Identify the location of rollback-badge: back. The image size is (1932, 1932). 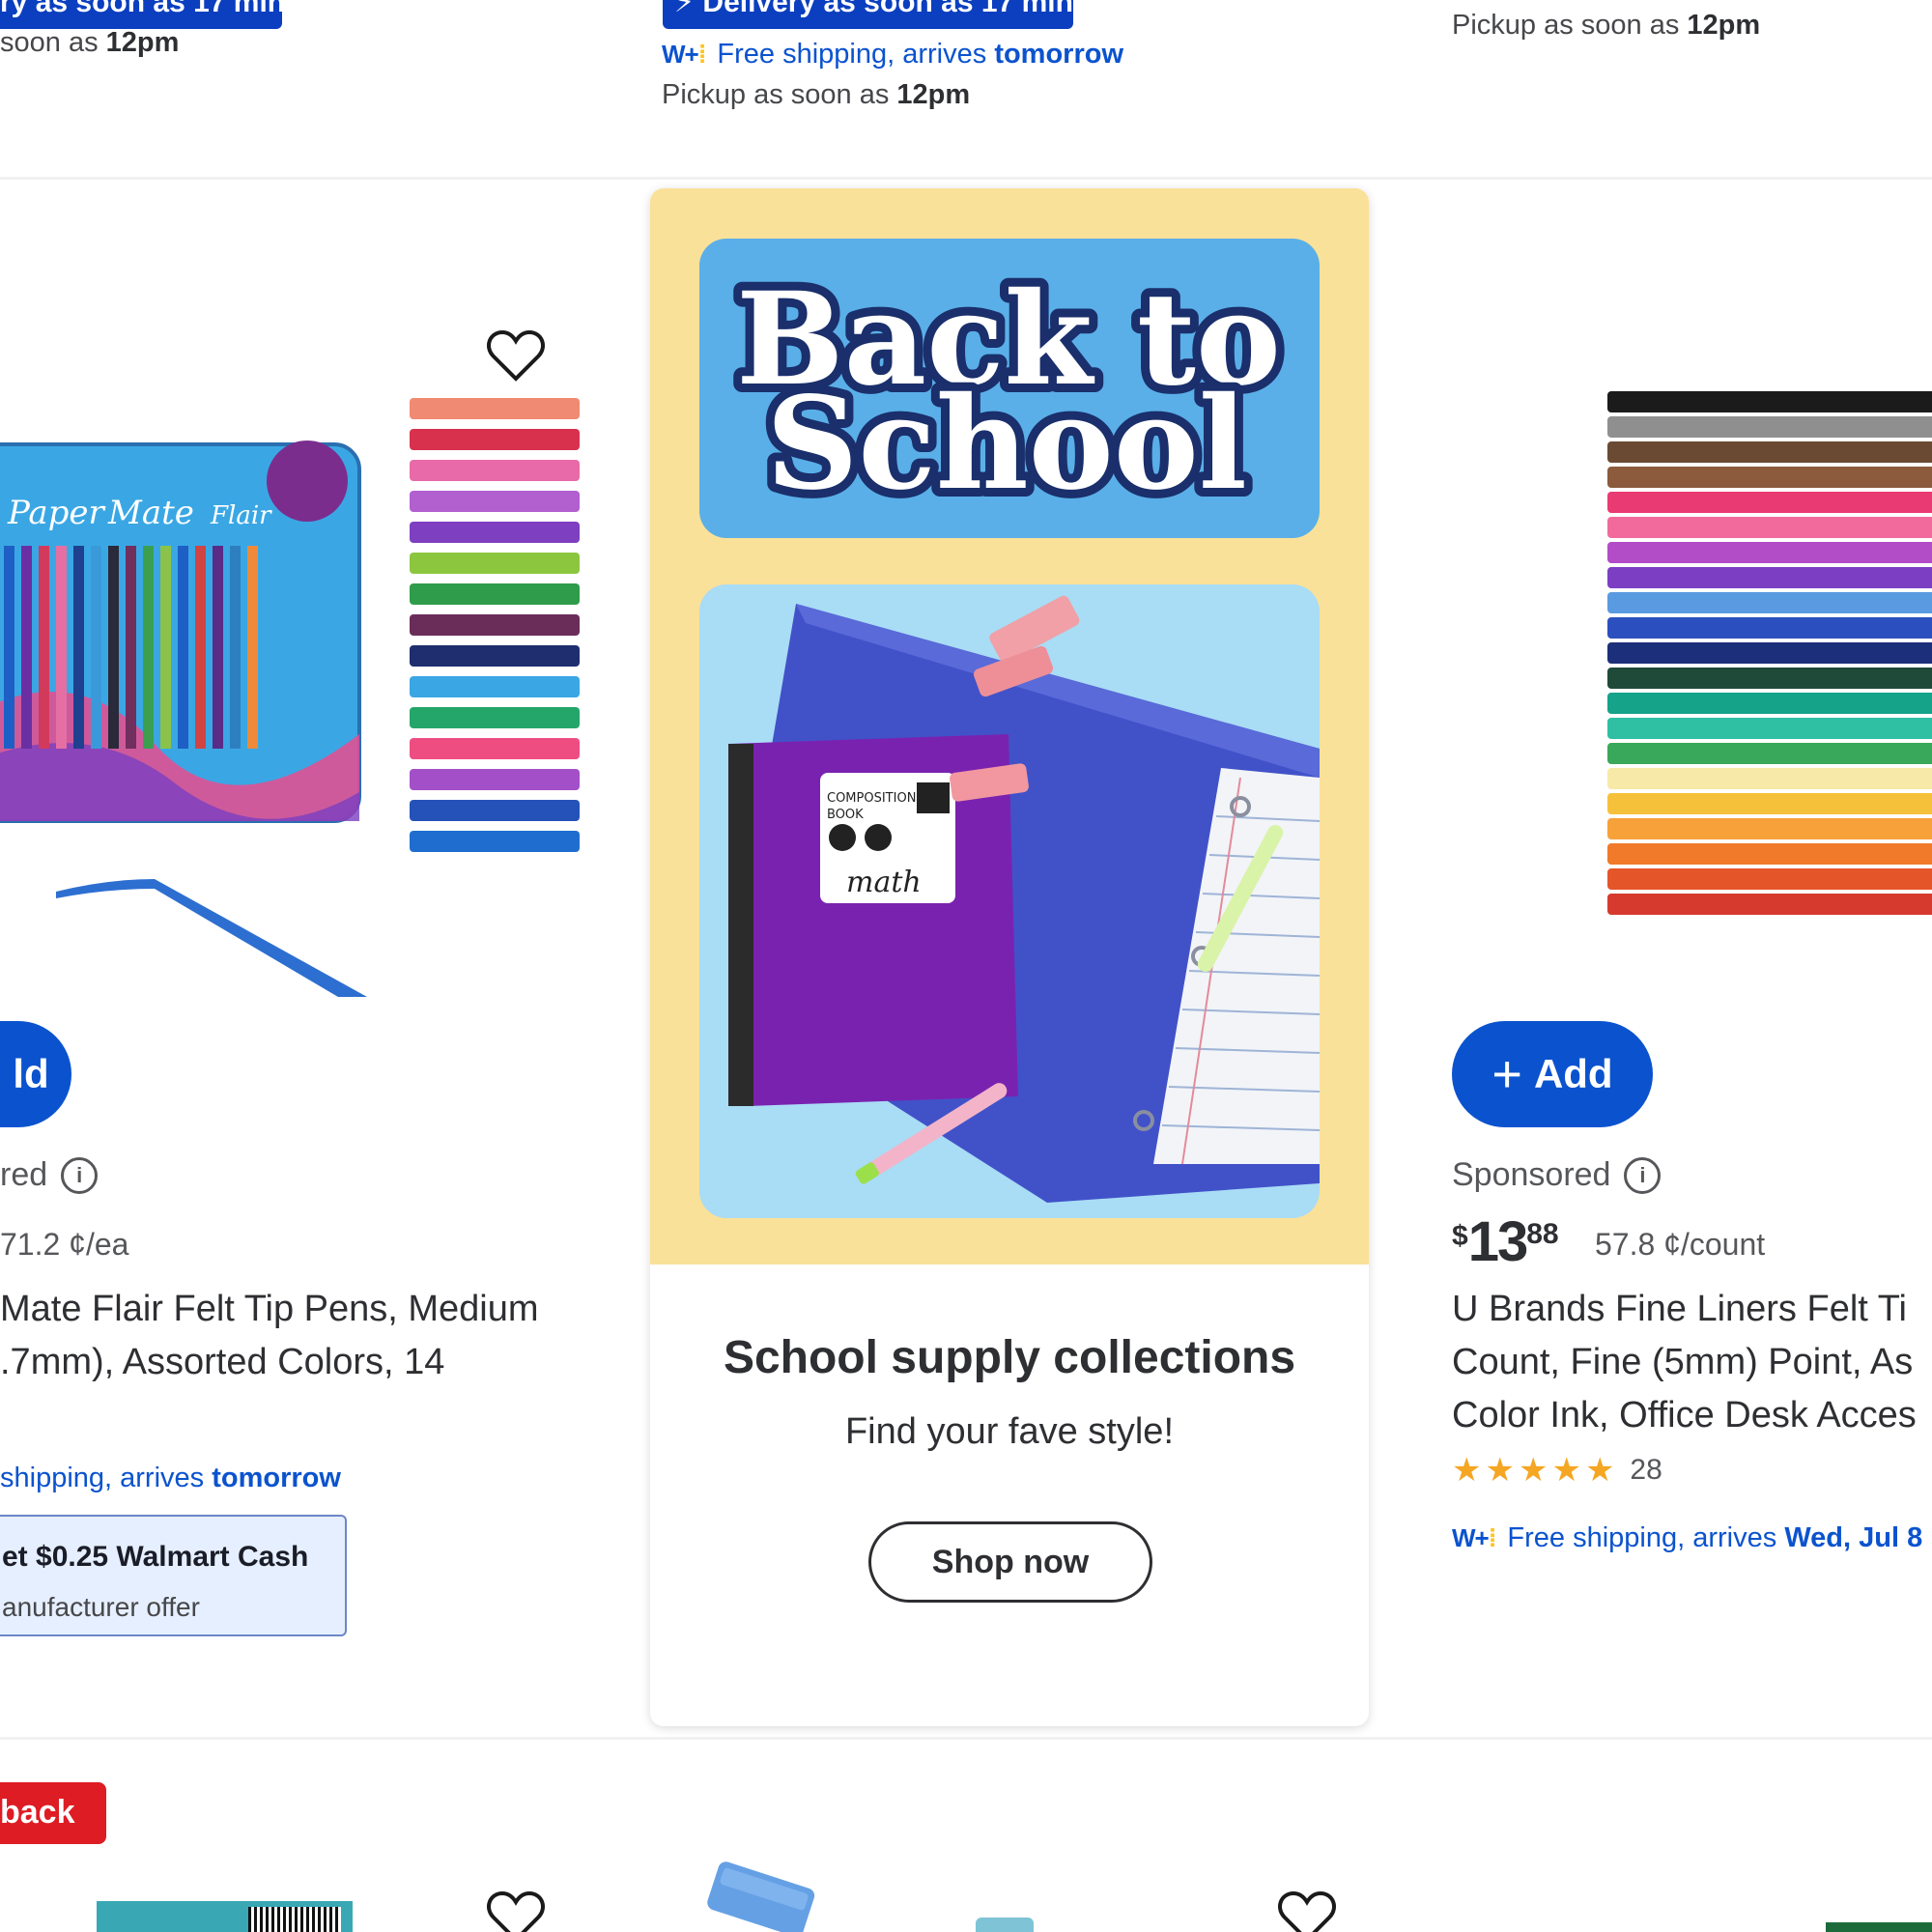
(53, 1813).